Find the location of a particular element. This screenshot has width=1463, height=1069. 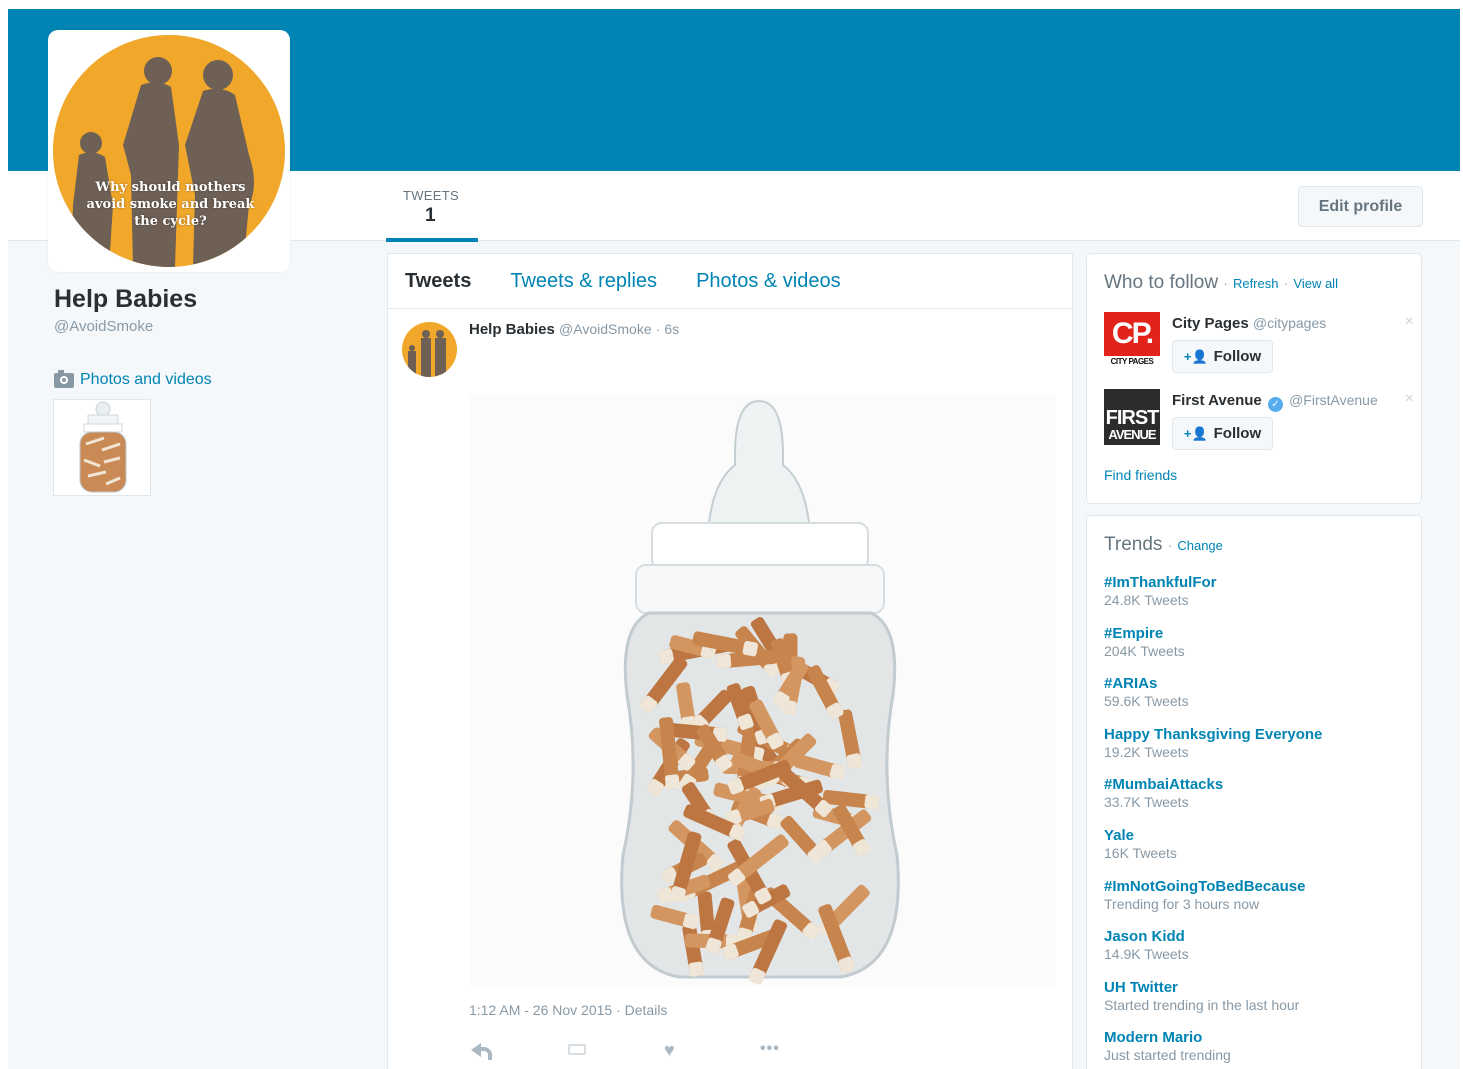

trends-header: Trends · Change is located at coordinates (1163, 545).